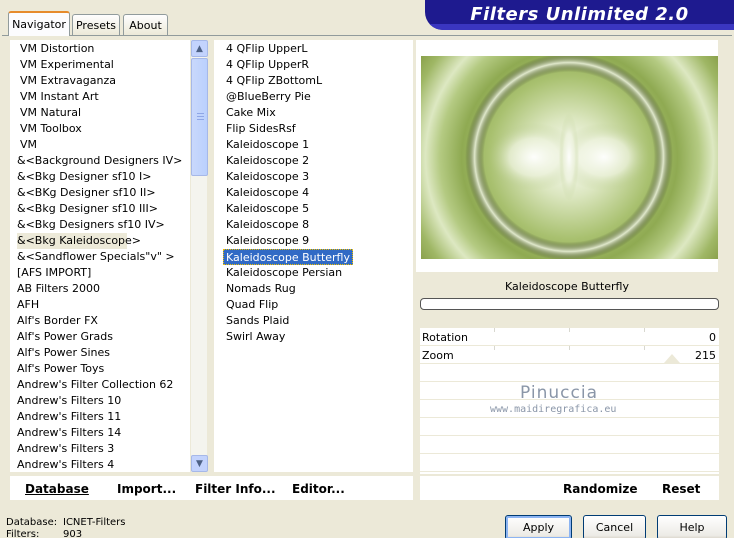  What do you see at coordinates (95, 385) in the screenshot?
I see `category-item: Andrew's Filter Collection 62` at bounding box center [95, 385].